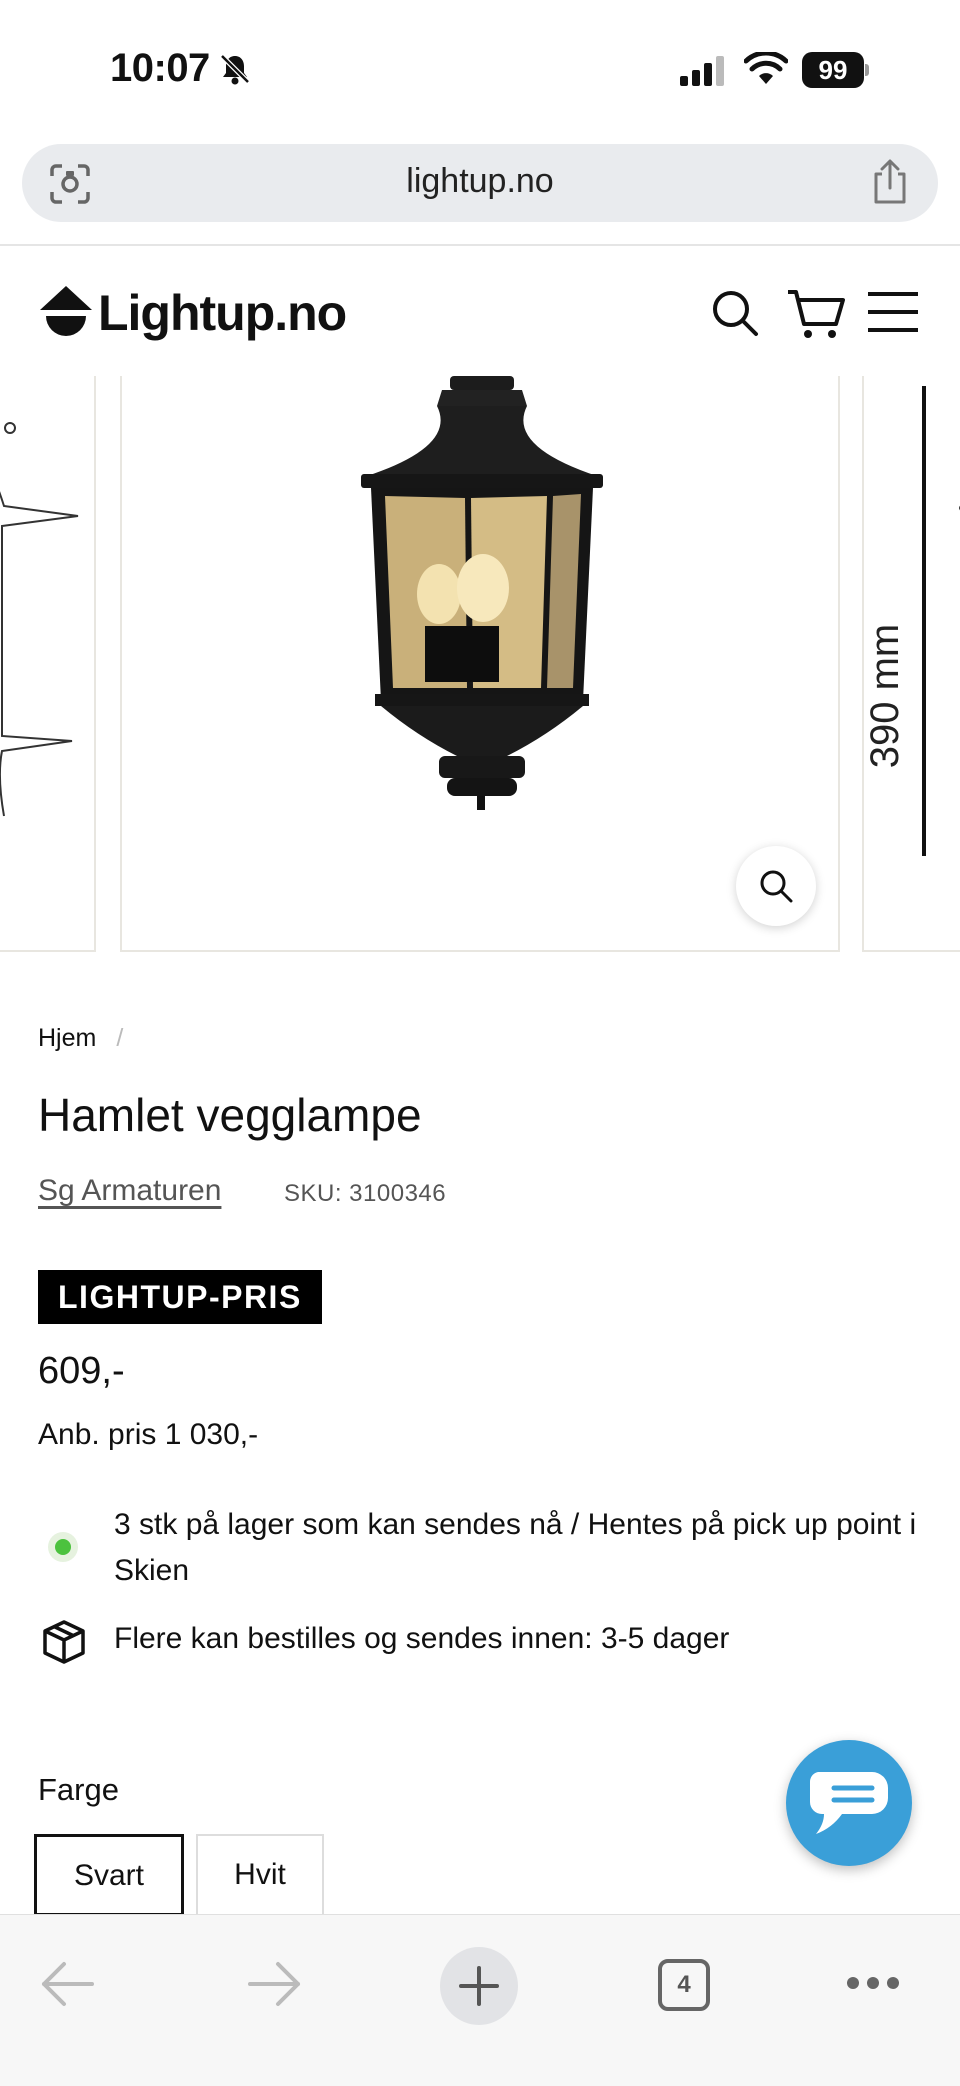 The height and width of the screenshot is (2086, 960). What do you see at coordinates (873, 1983) in the screenshot?
I see `more-options-icon` at bounding box center [873, 1983].